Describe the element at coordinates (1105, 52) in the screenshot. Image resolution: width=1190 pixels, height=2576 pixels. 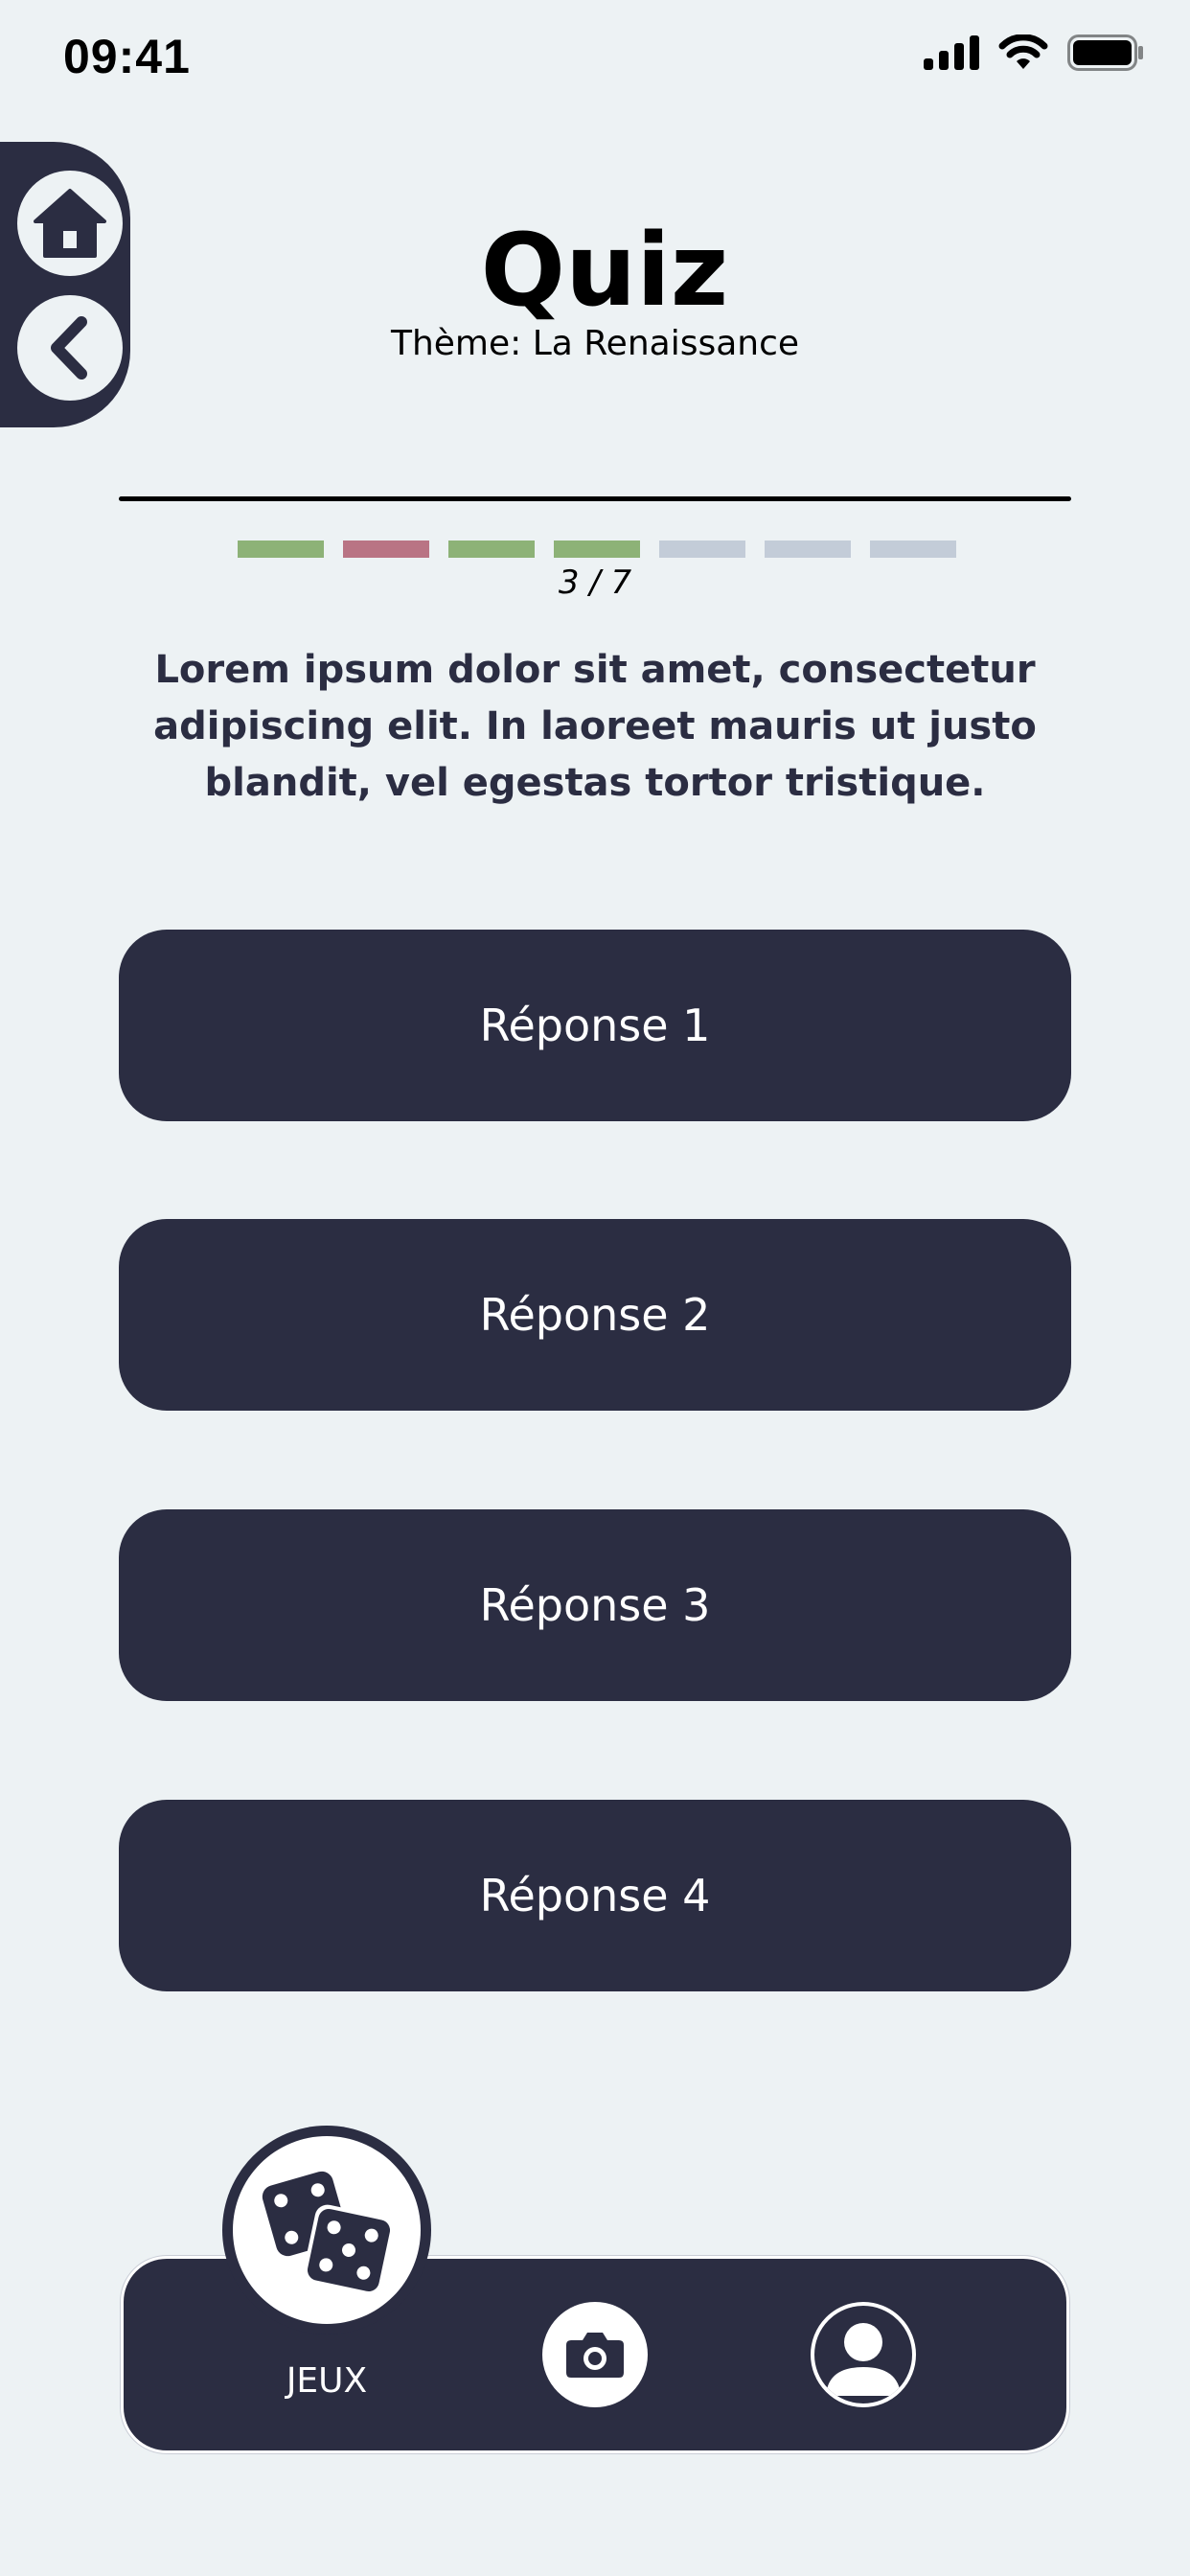
I see `battery-icon` at that location.